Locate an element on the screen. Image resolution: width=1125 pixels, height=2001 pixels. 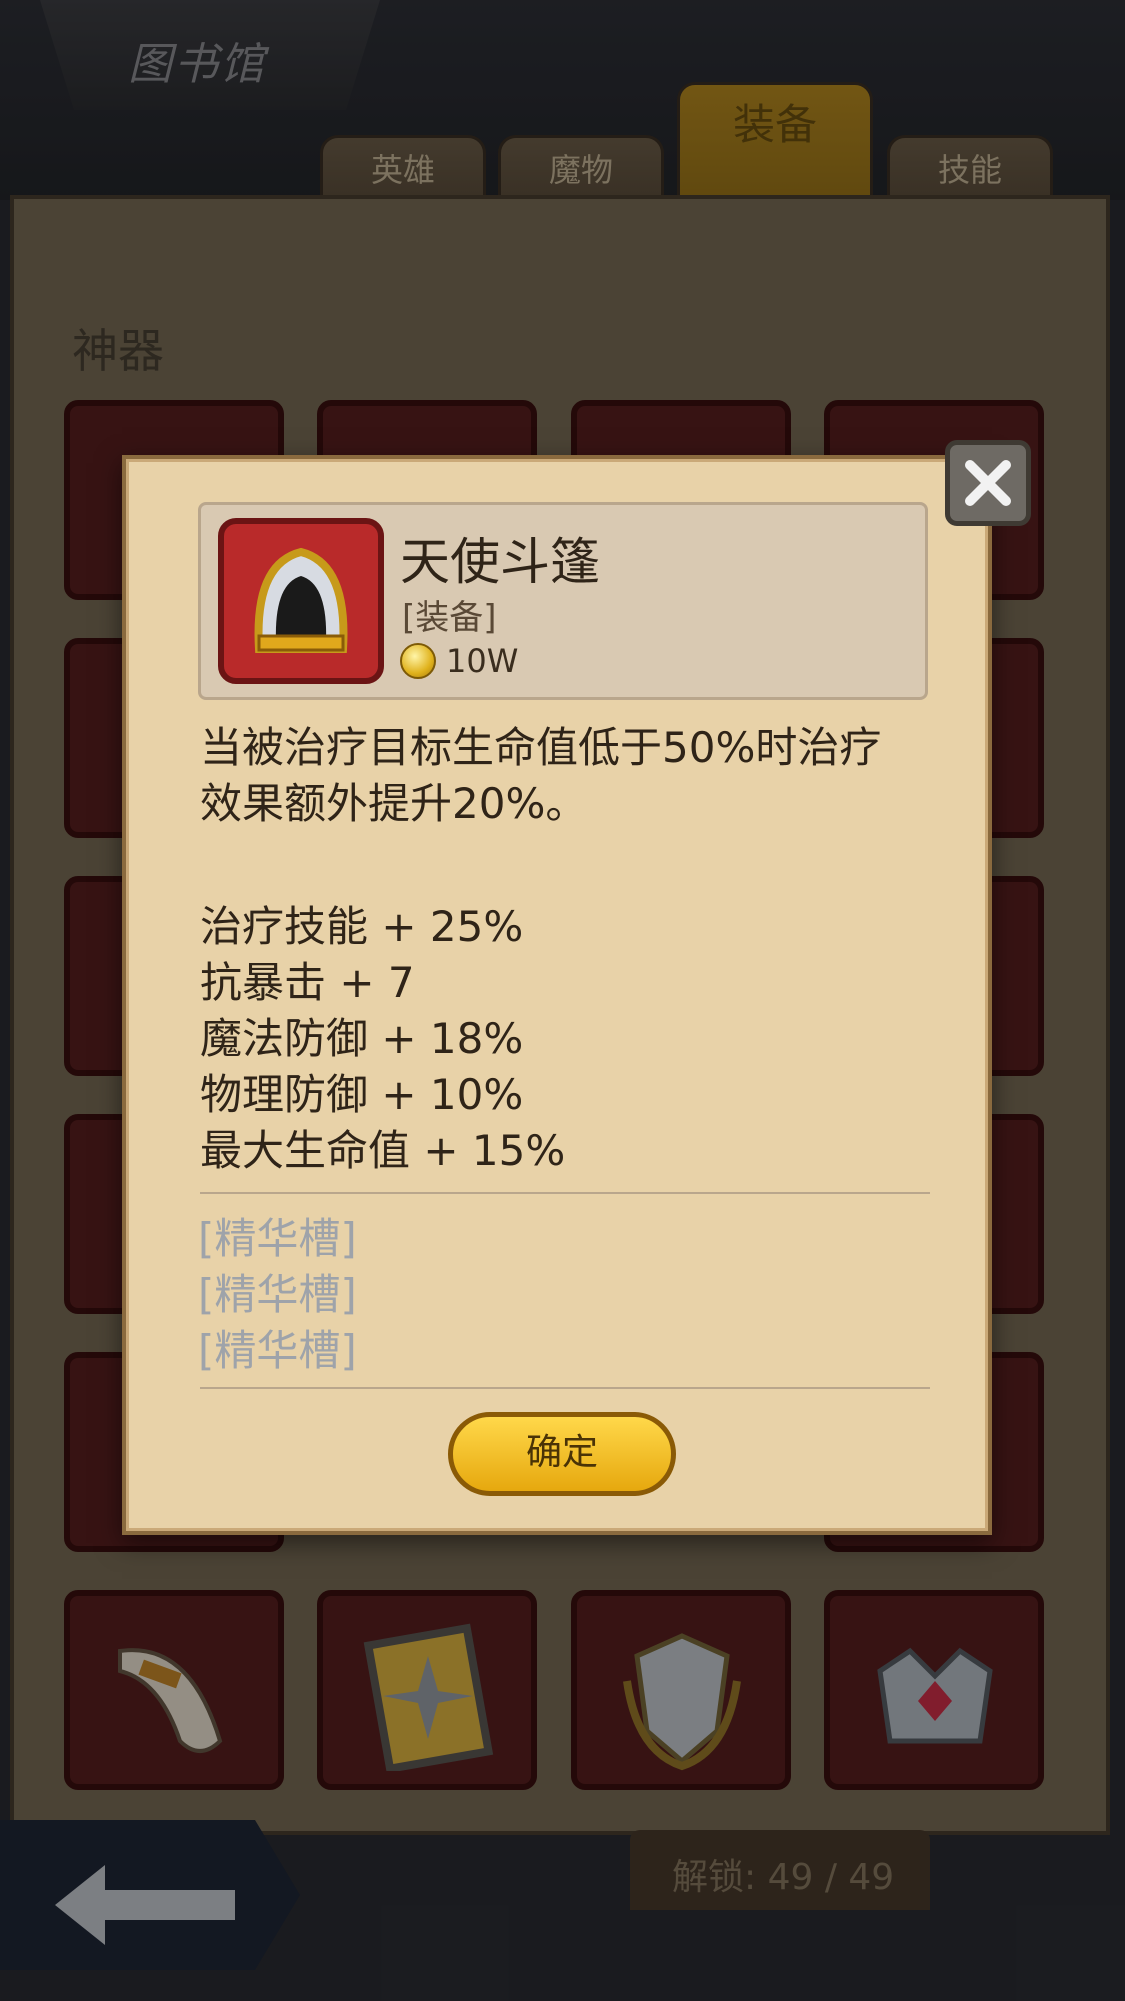
stat-line: 物理防御 + 10% is located at coordinates (362, 1094).